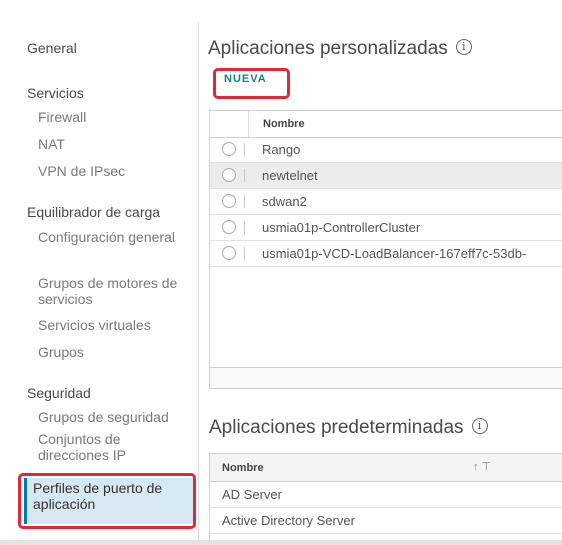 The image size is (562, 545). Describe the element at coordinates (103, 447) in the screenshot. I see `sidebar-item-conjuntos-ip: Conjuntos de direcciones IP` at that location.